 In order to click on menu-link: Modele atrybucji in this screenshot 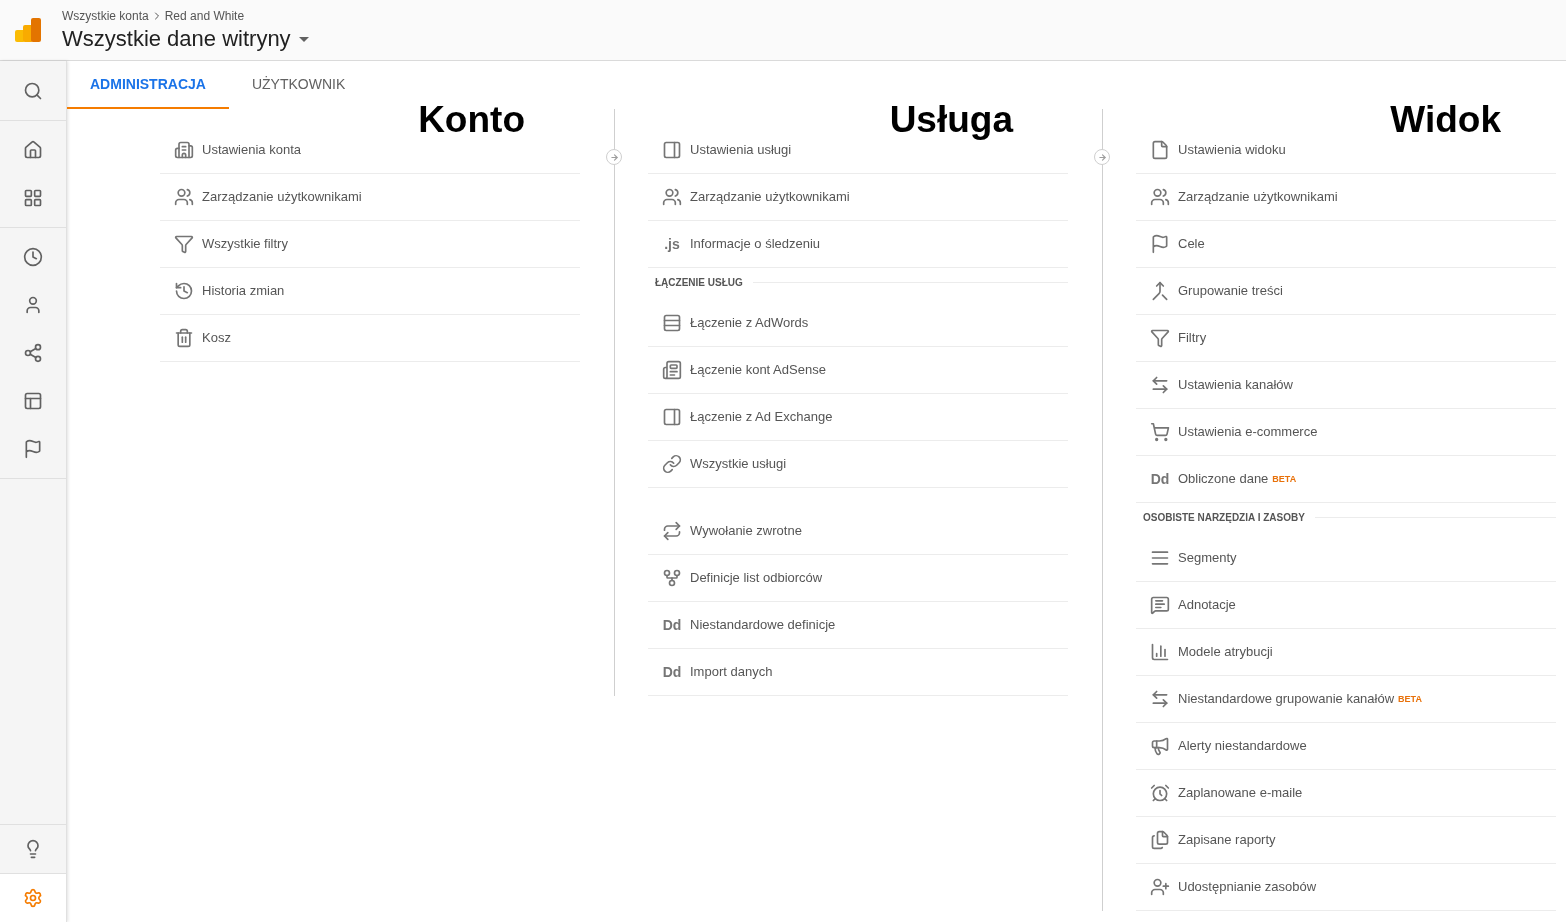, I will do `click(1225, 652)`.